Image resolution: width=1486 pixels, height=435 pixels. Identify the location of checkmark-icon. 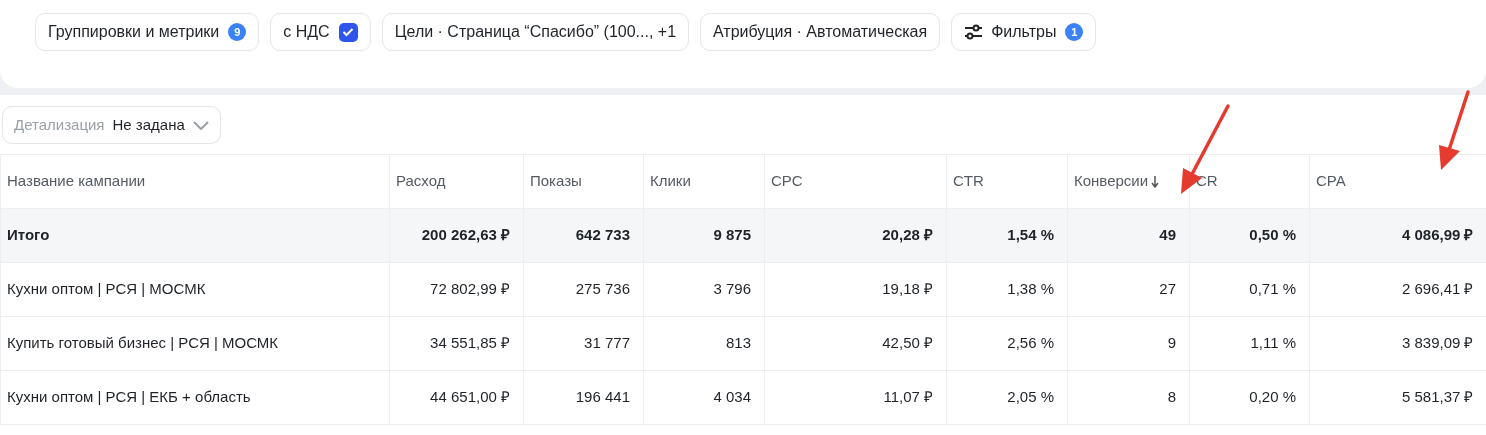
(348, 32).